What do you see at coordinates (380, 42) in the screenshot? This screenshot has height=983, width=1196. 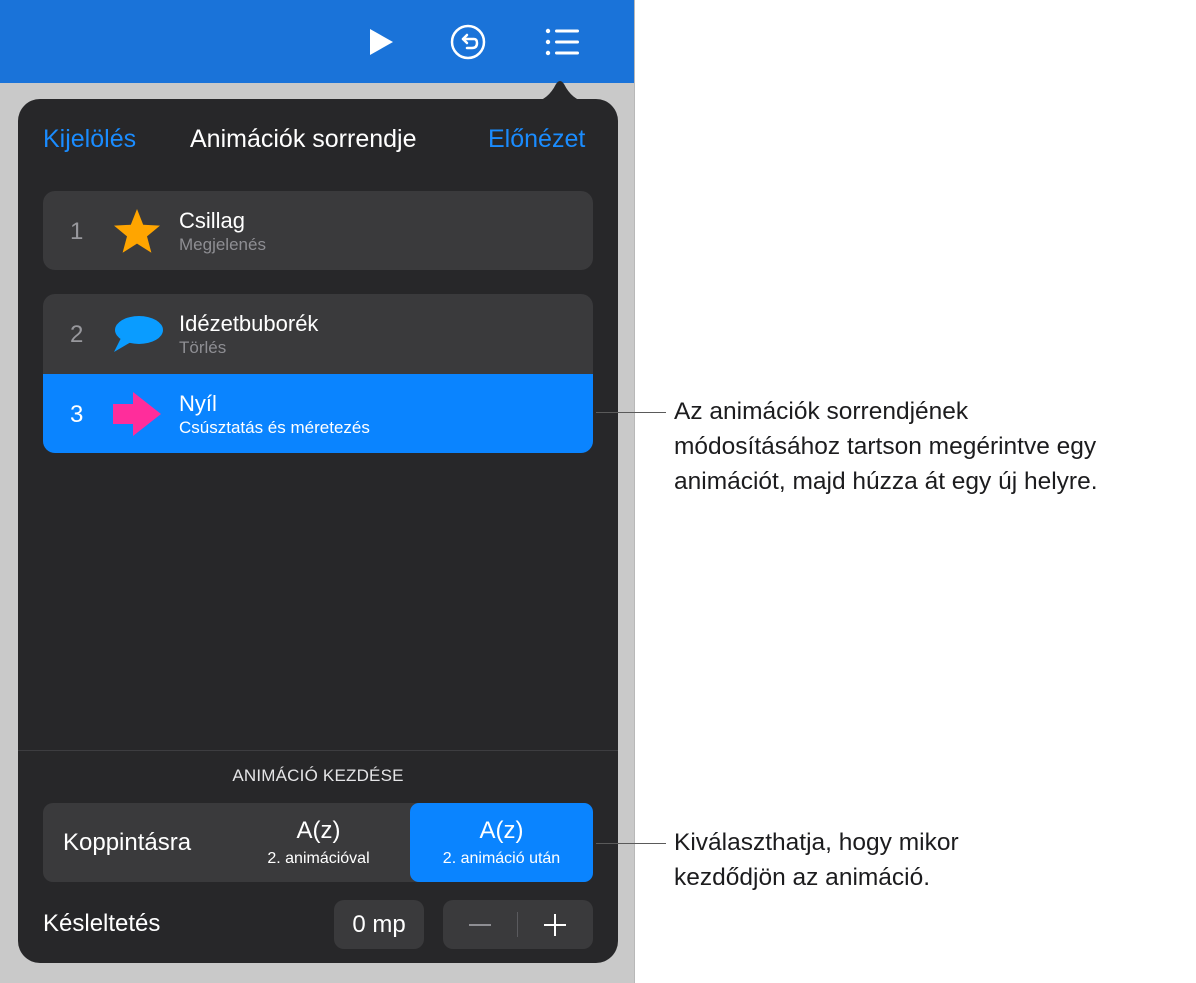 I see `play-icon` at bounding box center [380, 42].